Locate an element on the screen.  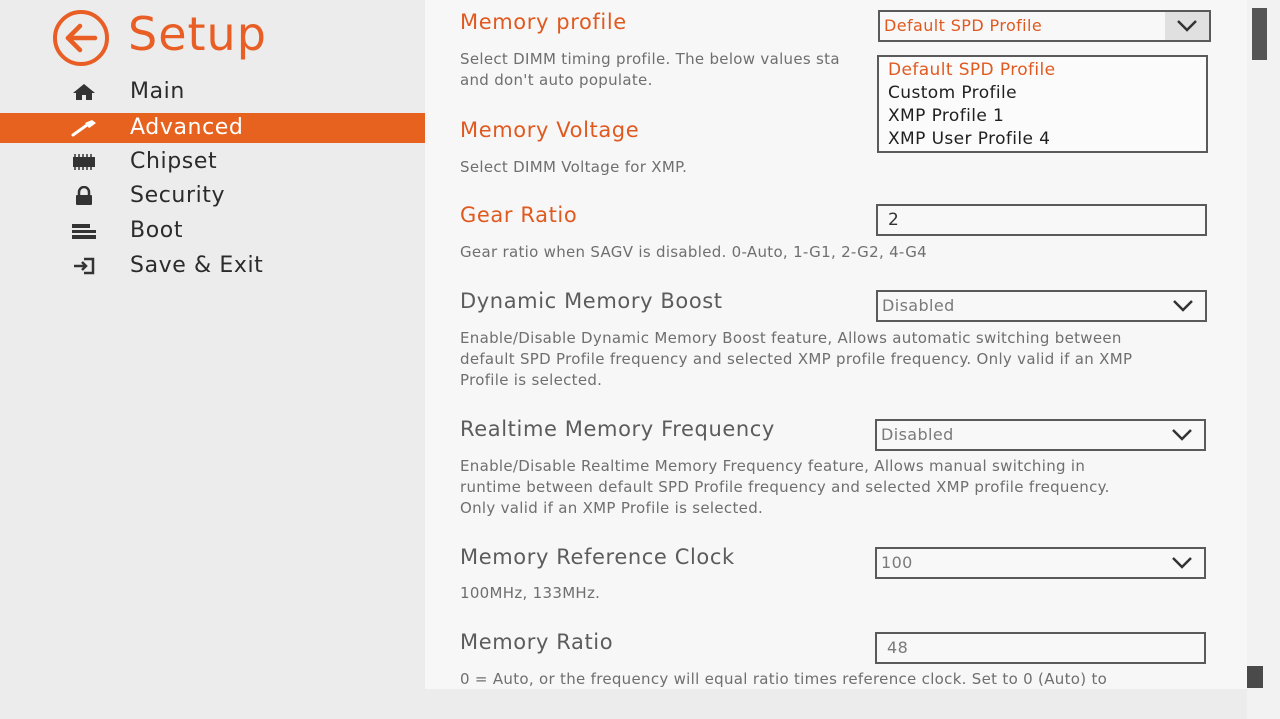
drive-icon is located at coordinates (84, 231).